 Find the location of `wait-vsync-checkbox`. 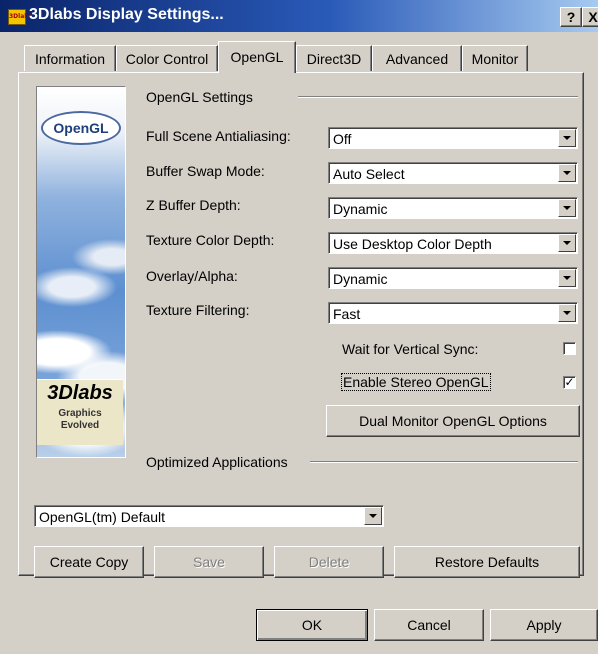

wait-vsync-checkbox is located at coordinates (569, 348).